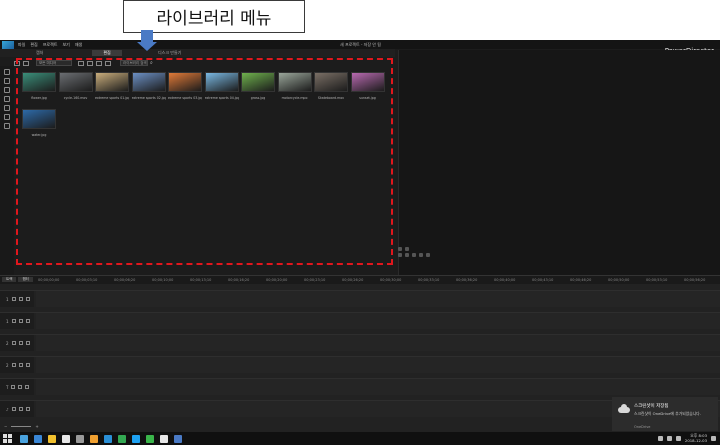 Image resolution: width=720 pixels, height=445 pixels. I want to click on track-header: T, so click(17, 387).